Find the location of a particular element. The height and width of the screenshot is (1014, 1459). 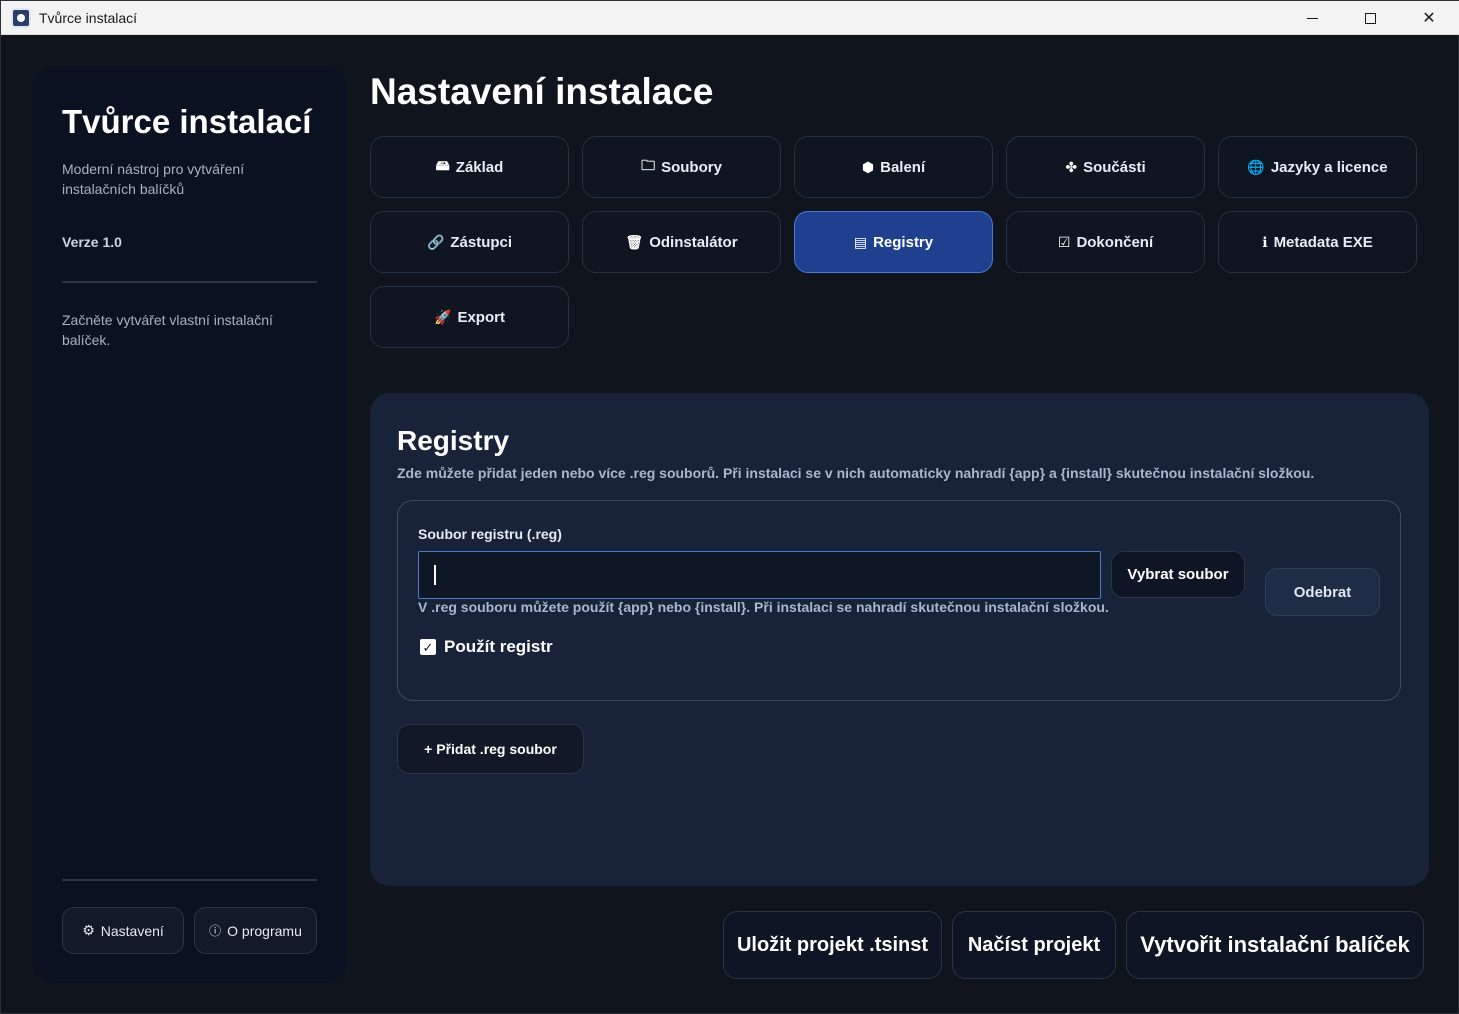

use-registry-label: Použít registr is located at coordinates (498, 646).